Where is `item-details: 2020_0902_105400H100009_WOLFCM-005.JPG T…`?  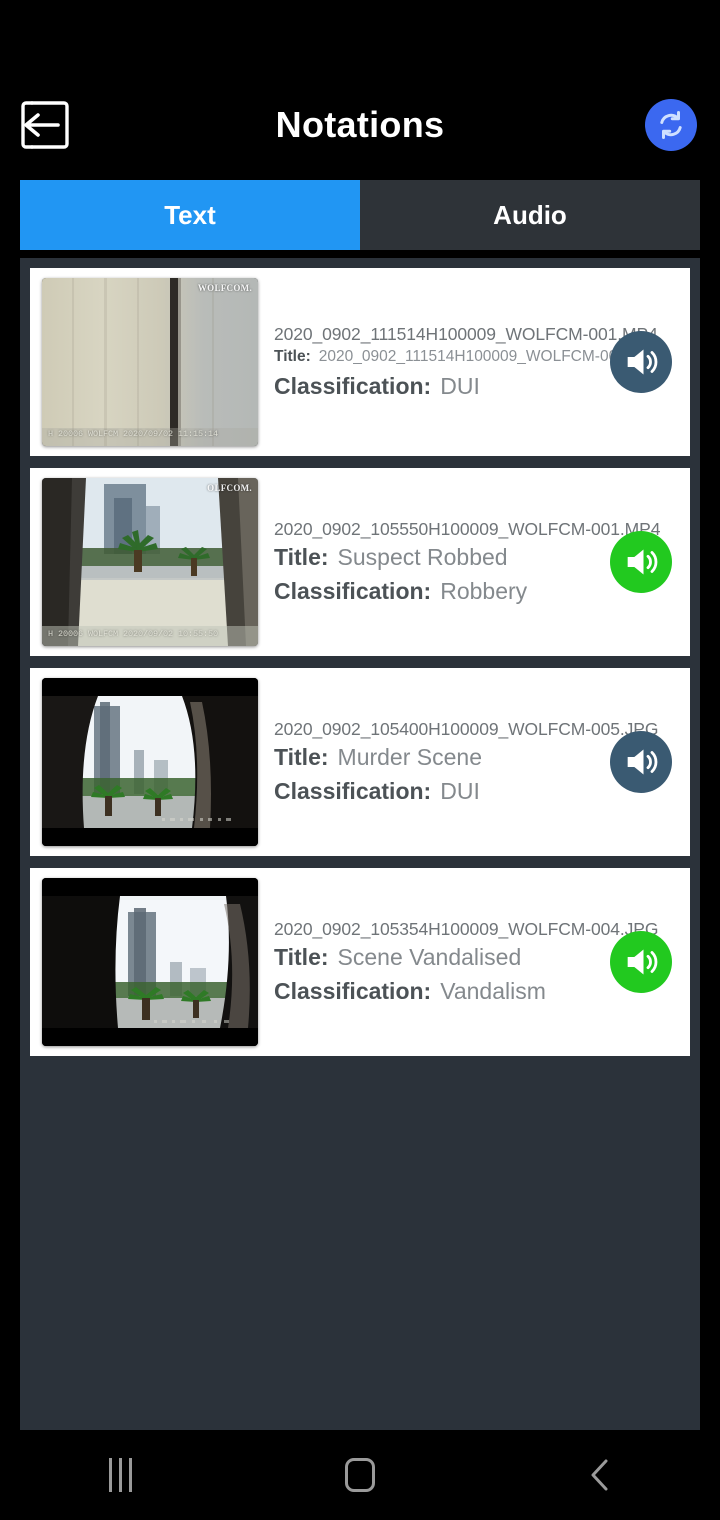 item-details: 2020_0902_105400H100009_WOLFCM-005.JPG T… is located at coordinates (458, 762).